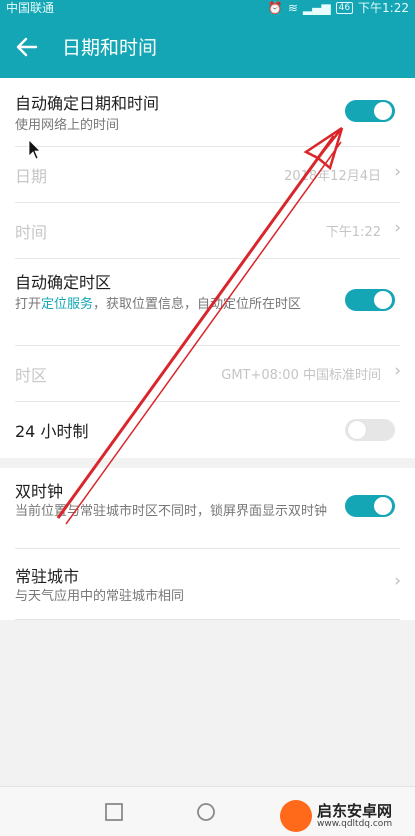  What do you see at coordinates (110, 48) in the screenshot?
I see `page-title: 日期和时间` at bounding box center [110, 48].